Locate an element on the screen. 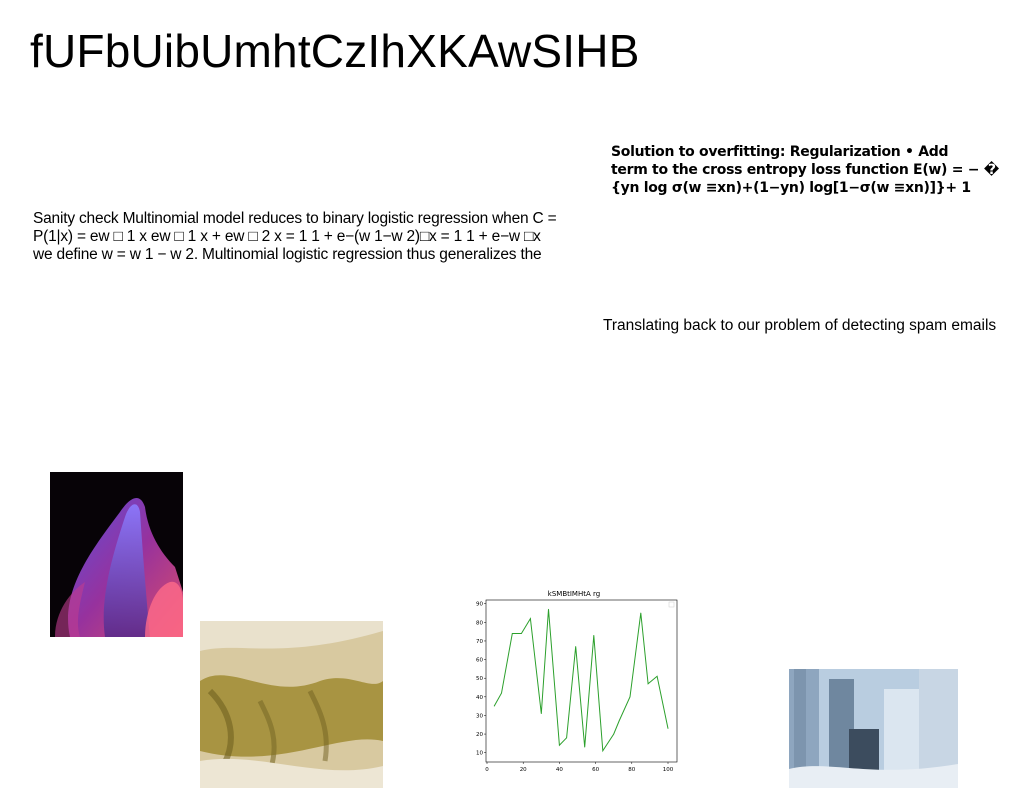 Image resolution: width=1024 pixels, height=788 pixels. y-tick-label: 50 is located at coordinates (479, 679).